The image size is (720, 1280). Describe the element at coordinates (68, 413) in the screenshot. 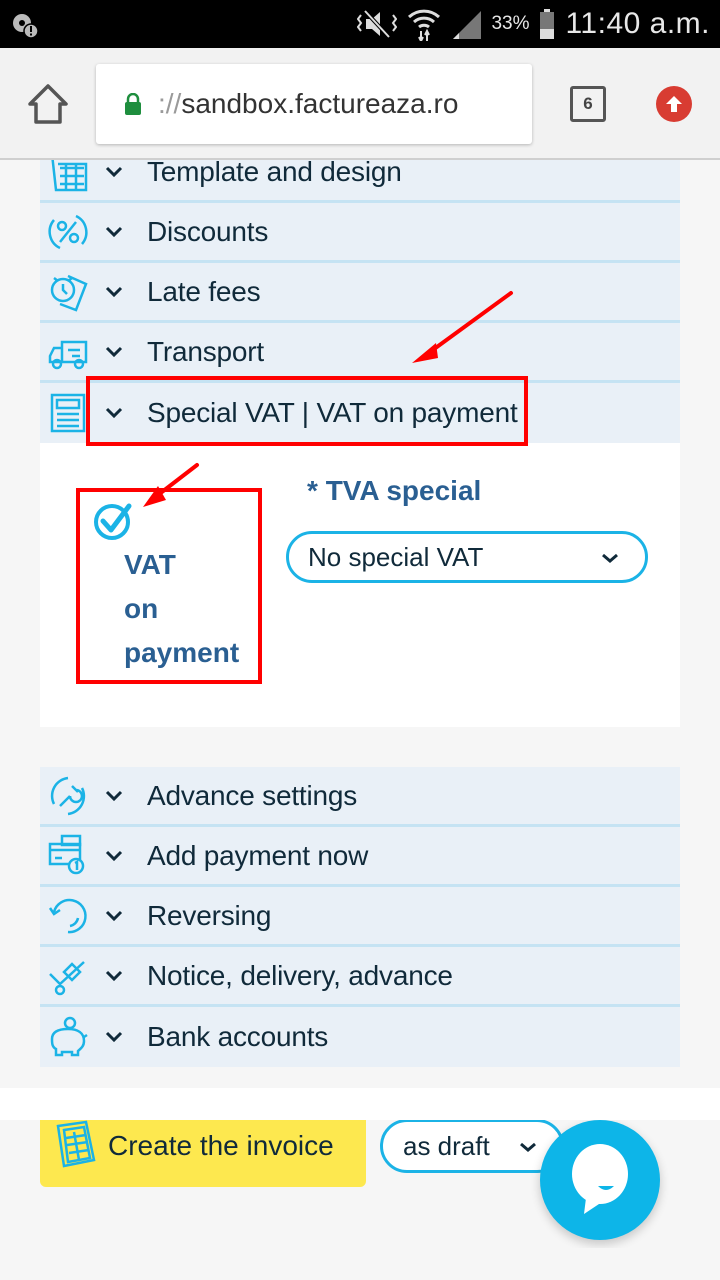

I see `calculator-icon` at that location.